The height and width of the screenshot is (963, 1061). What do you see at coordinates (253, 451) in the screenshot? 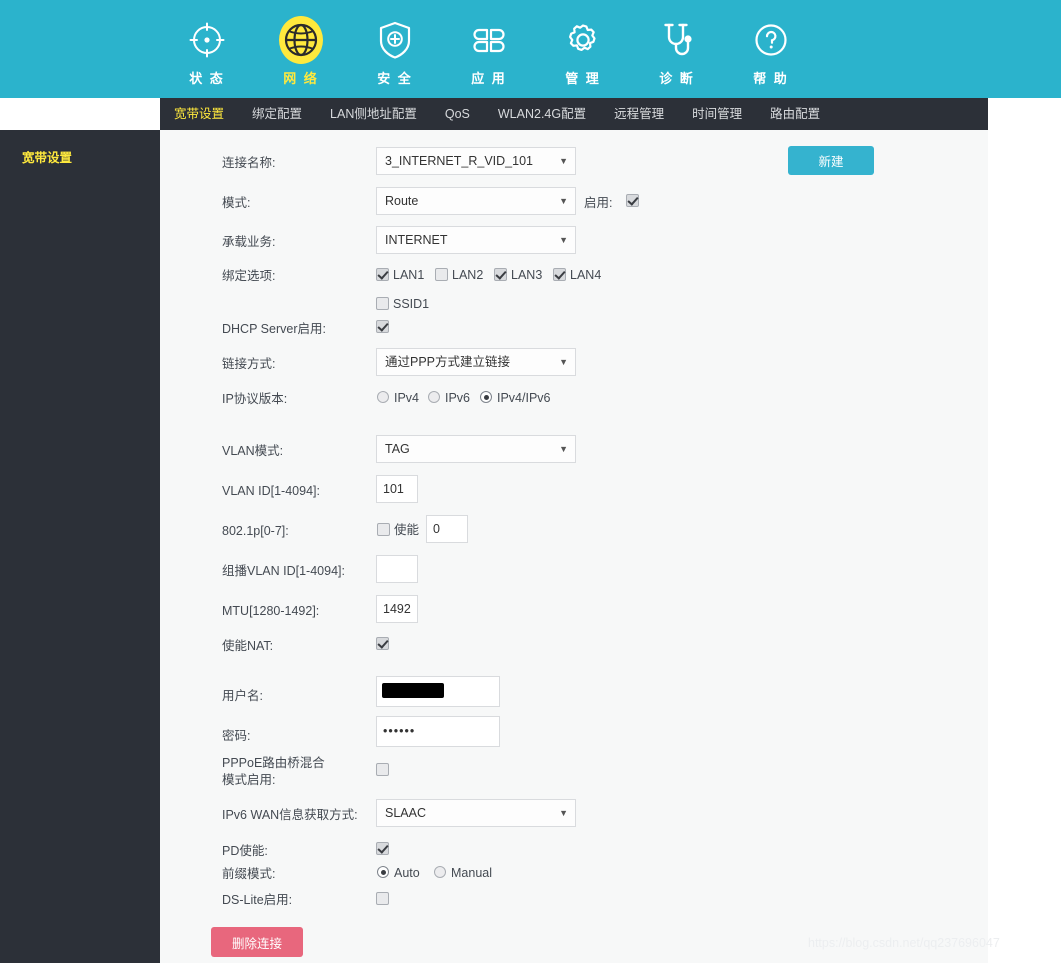
I see `vlan-mode-label: VLAN模式:` at bounding box center [253, 451].